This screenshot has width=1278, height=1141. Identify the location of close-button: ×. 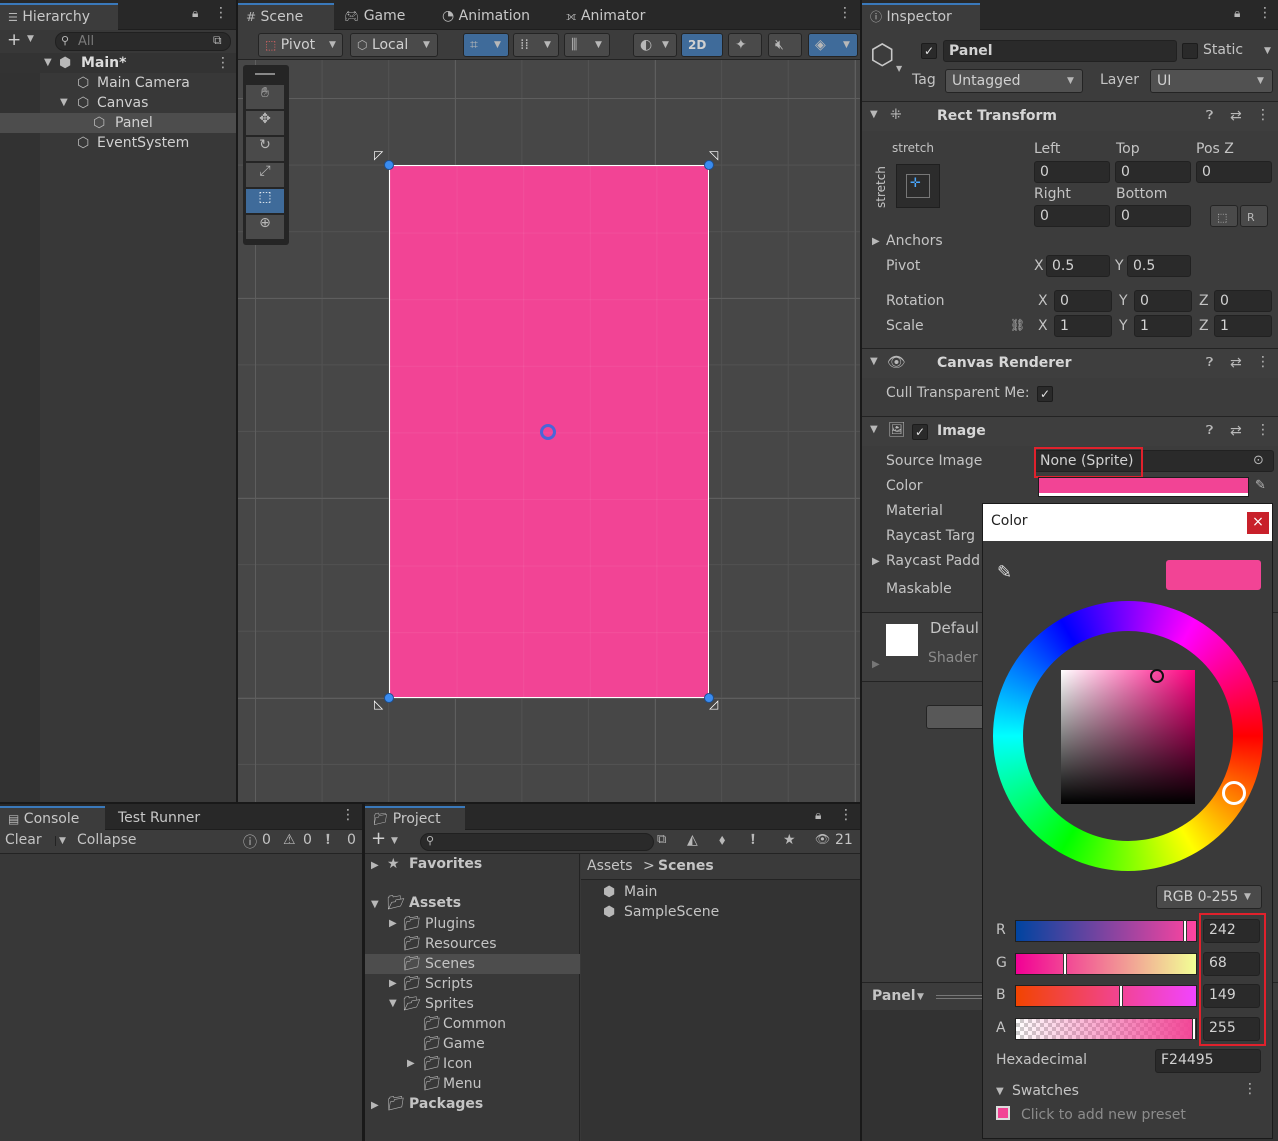
(1258, 523).